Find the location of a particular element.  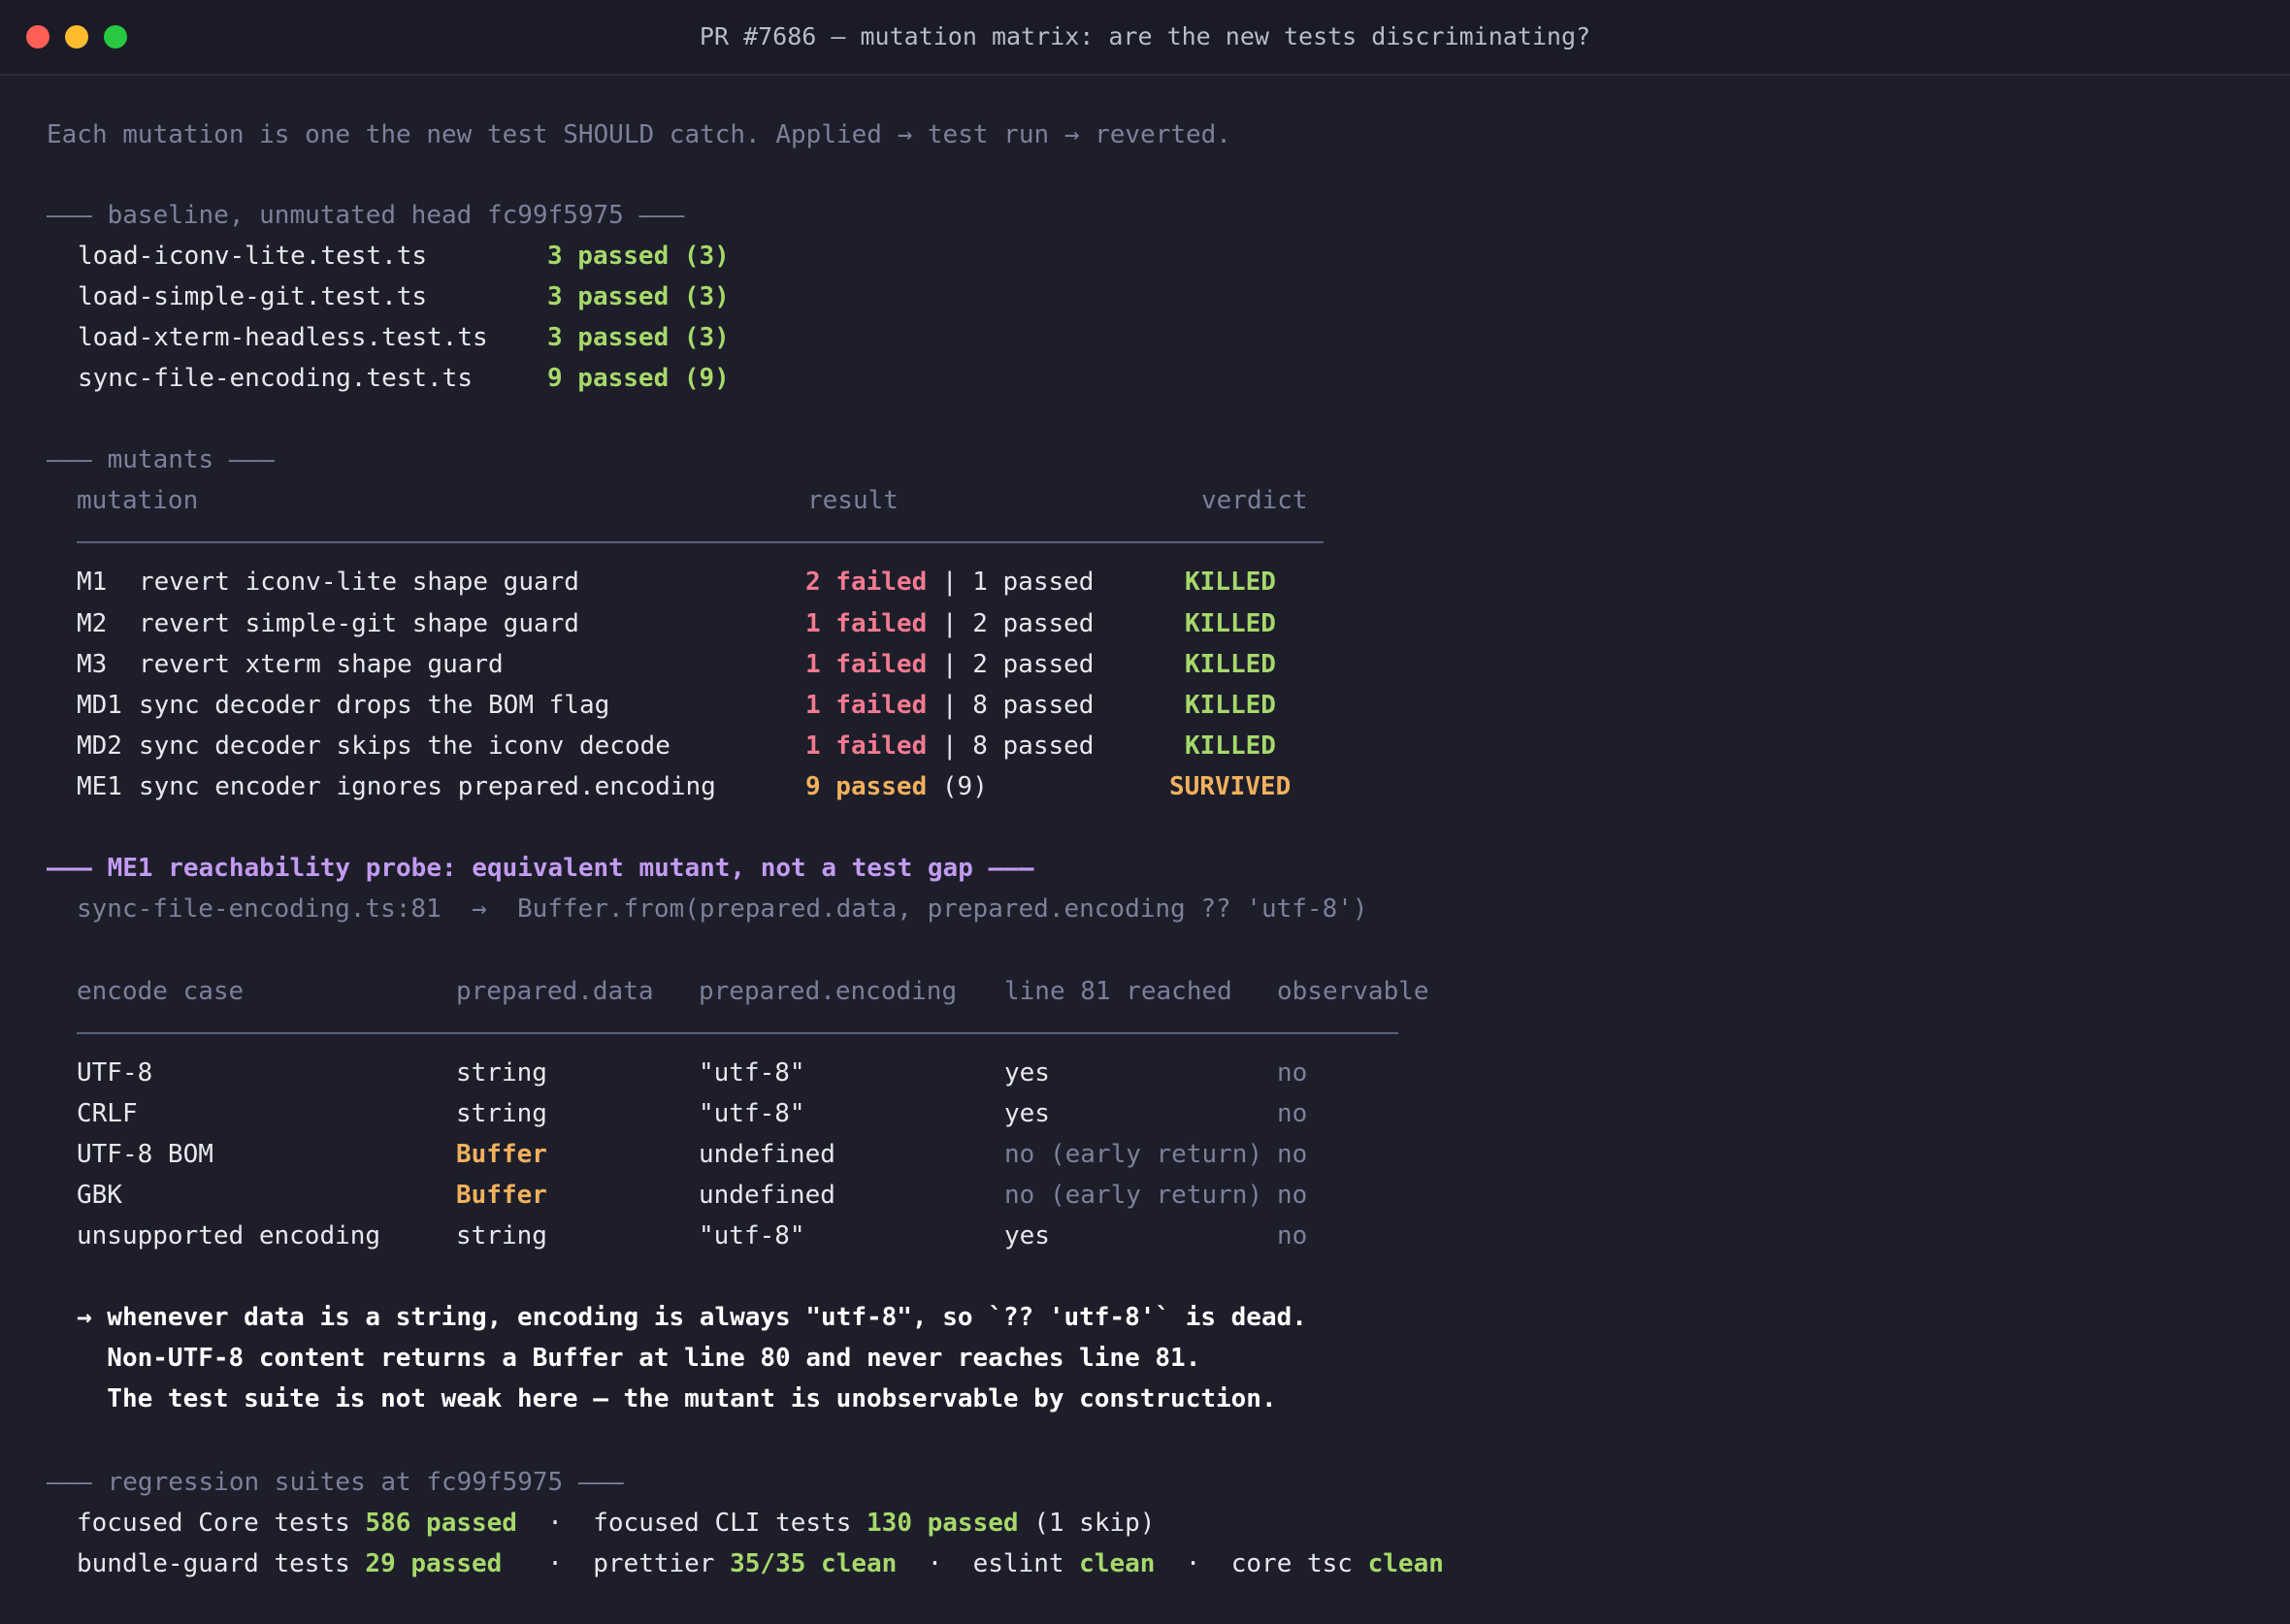

mutants-divider is located at coordinates (700, 542).